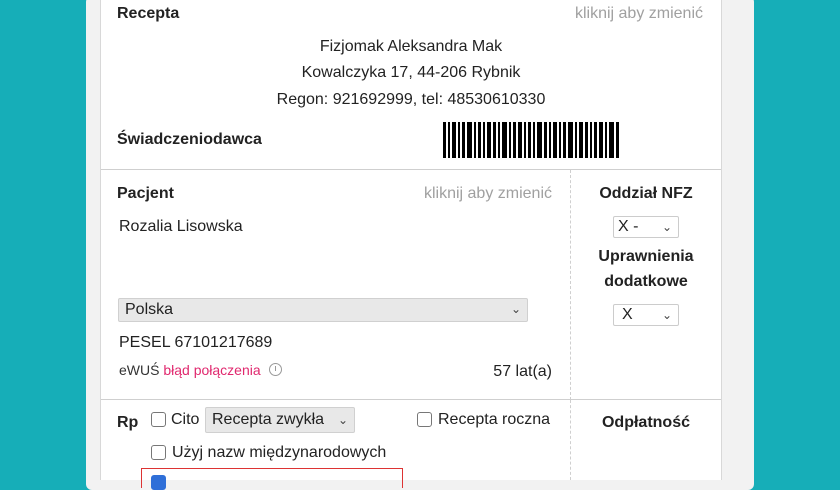  I want to click on odplatnosc-title: Odpłatność, so click(645, 422).